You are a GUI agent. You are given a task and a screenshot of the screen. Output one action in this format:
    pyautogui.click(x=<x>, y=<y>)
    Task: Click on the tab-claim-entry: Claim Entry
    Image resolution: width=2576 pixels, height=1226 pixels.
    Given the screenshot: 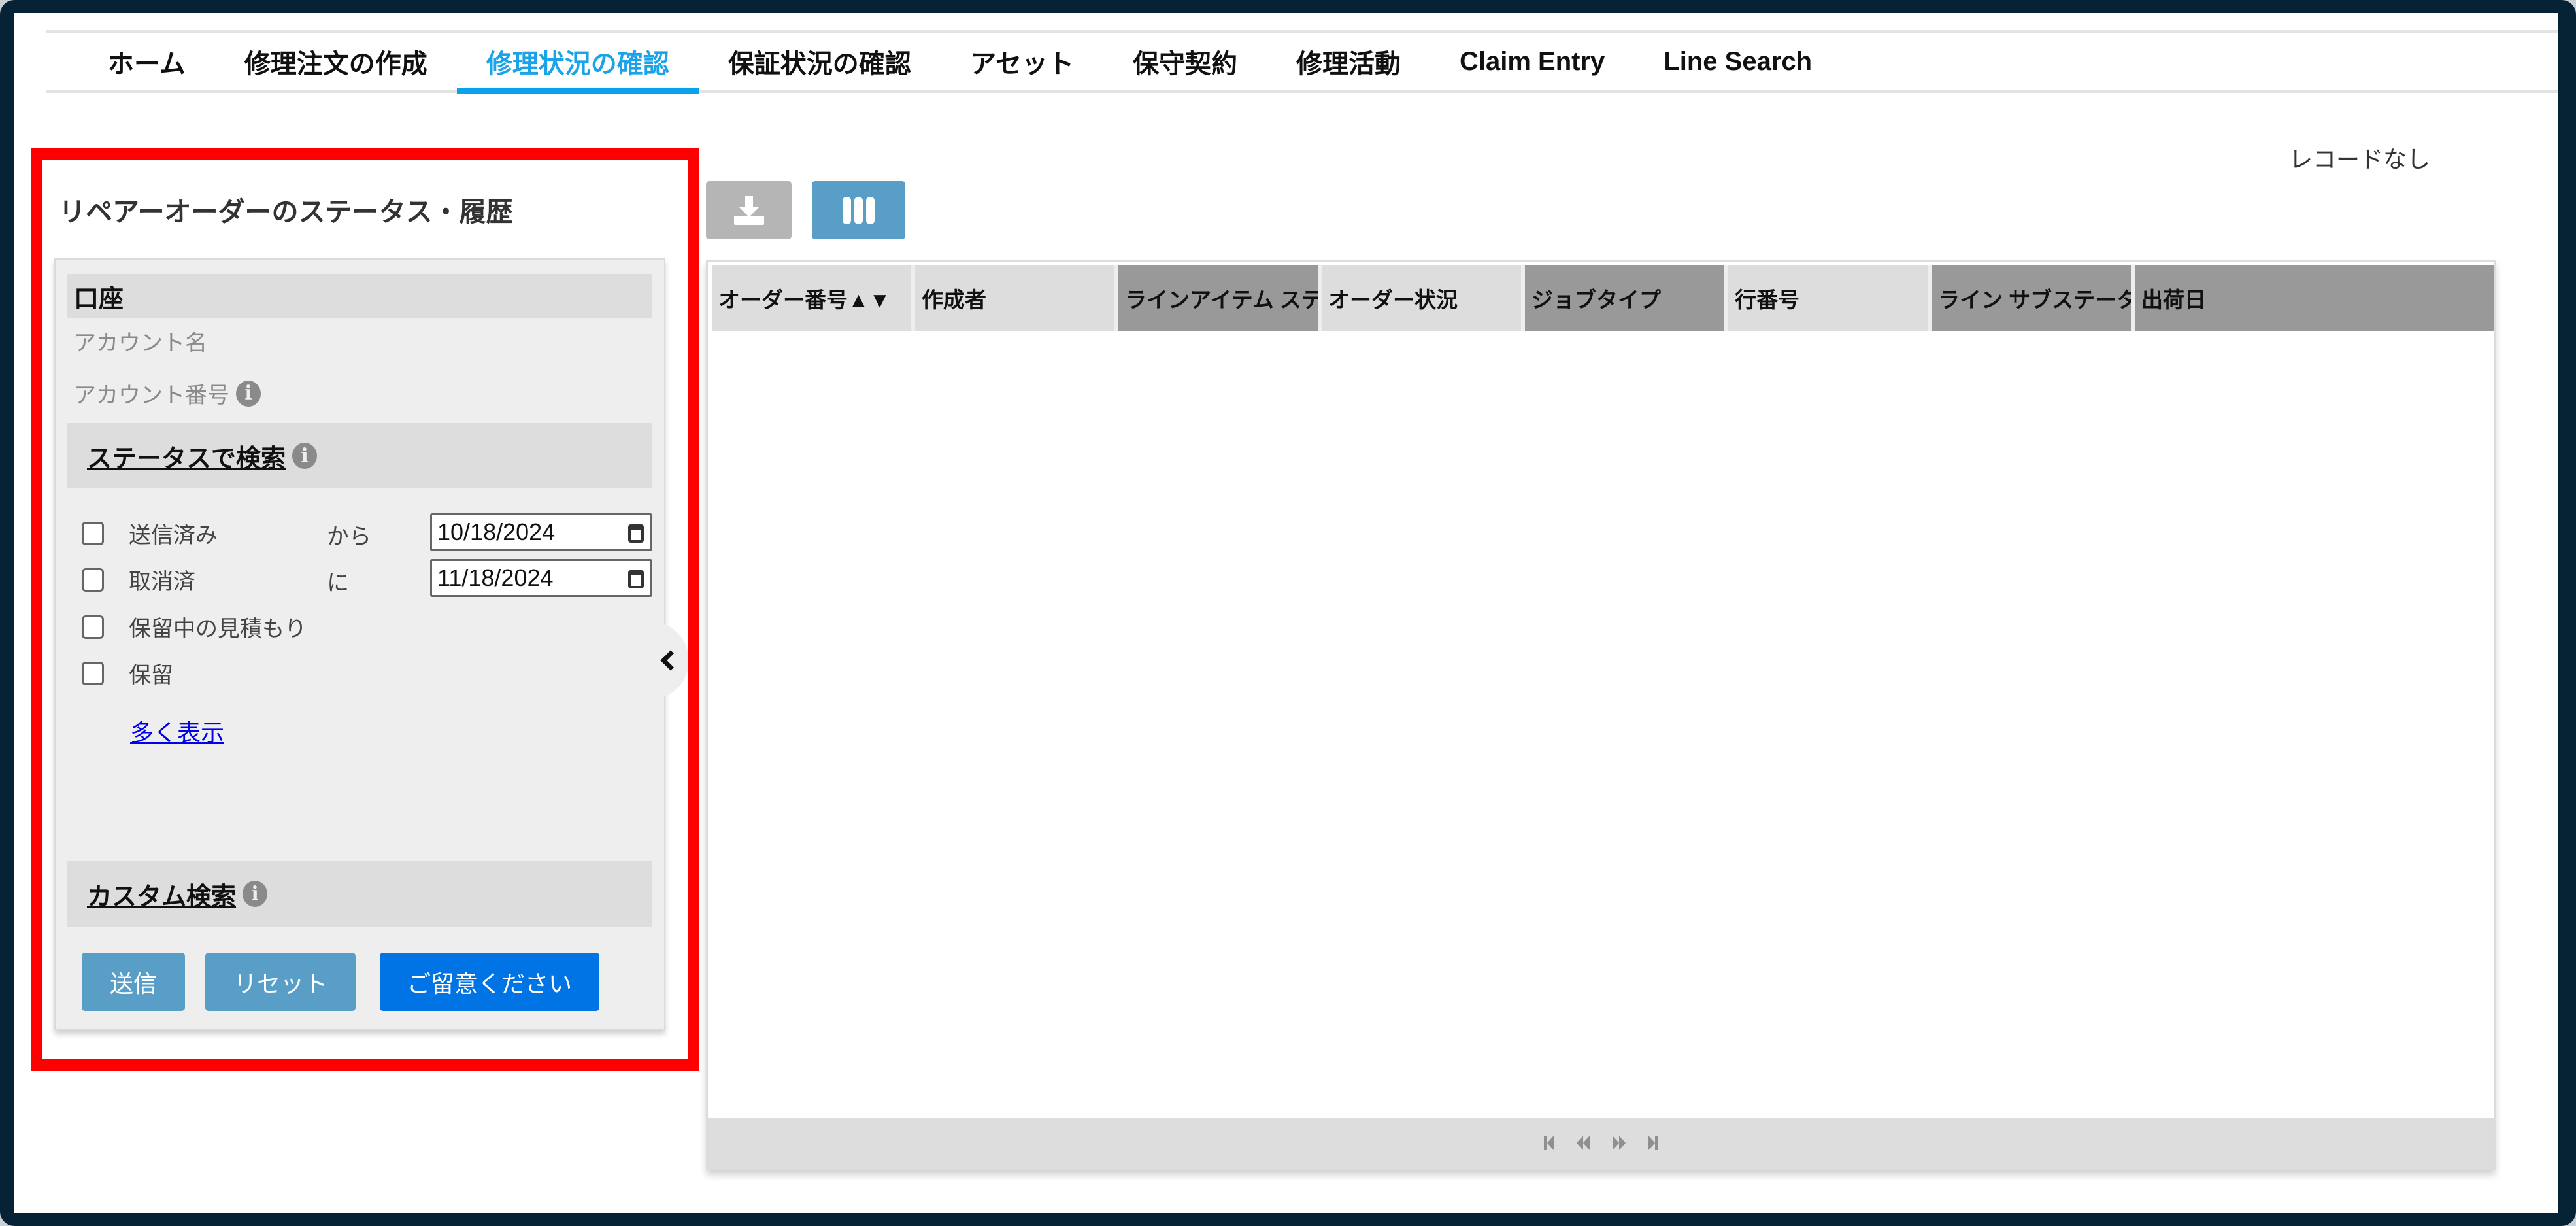 What is the action you would take?
    pyautogui.click(x=1532, y=62)
    